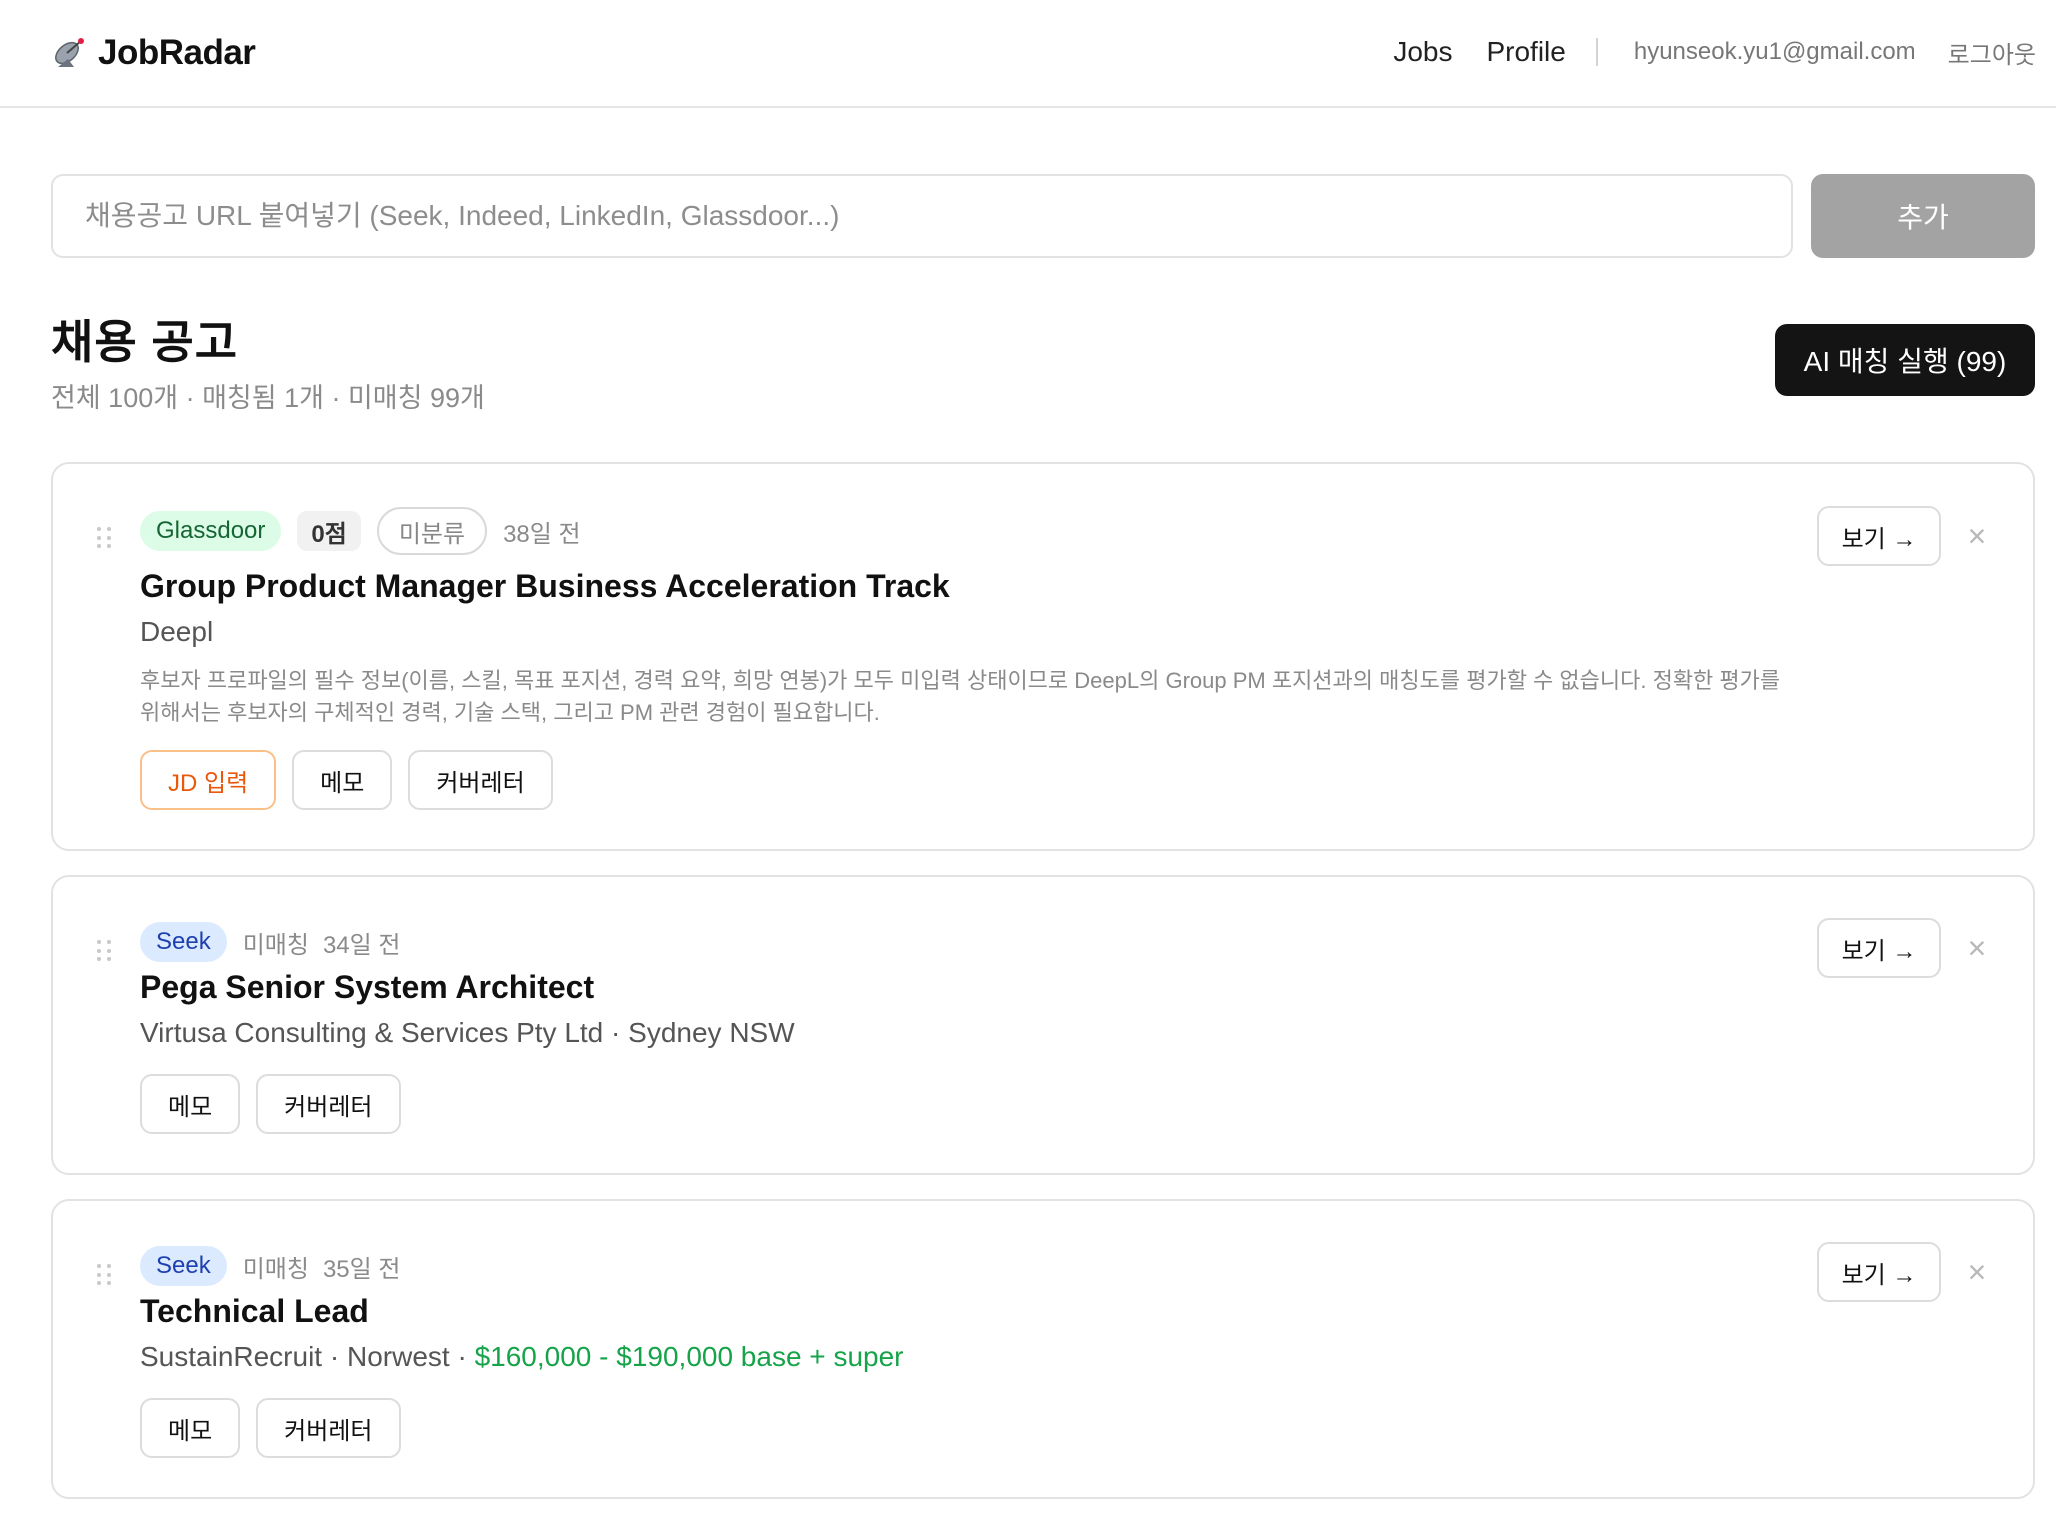  What do you see at coordinates (711, 1032) in the screenshot?
I see `job-location: Sydney NSW` at bounding box center [711, 1032].